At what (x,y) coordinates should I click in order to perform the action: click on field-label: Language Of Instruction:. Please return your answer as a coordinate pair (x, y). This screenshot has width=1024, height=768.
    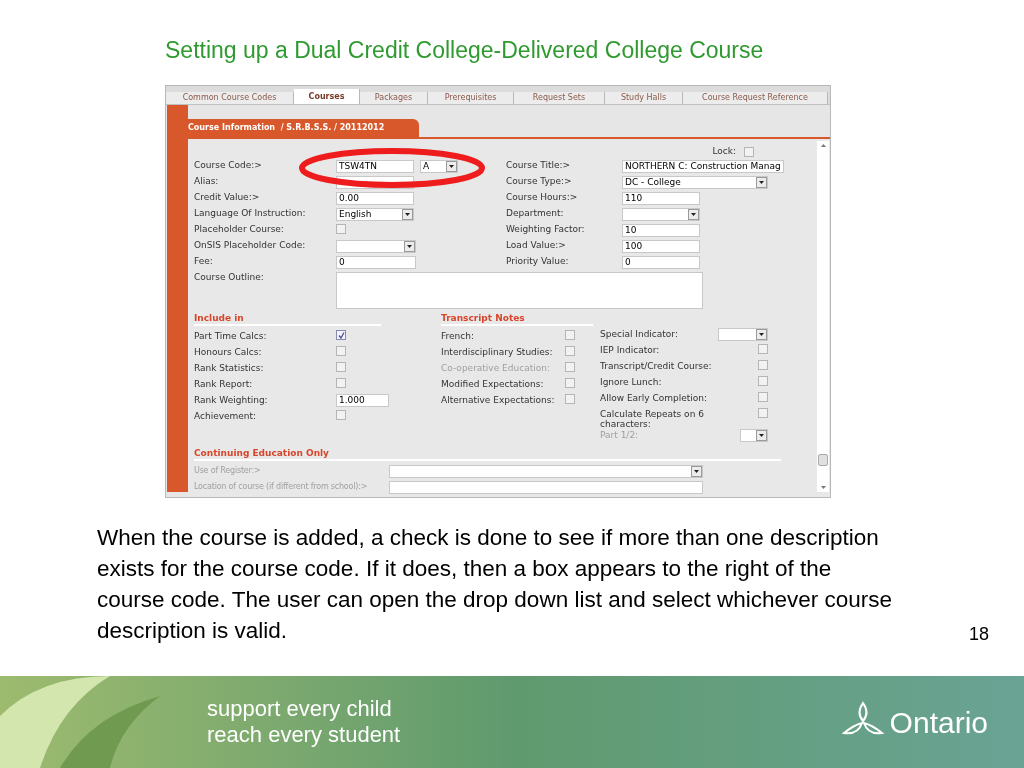
    Looking at the image, I should click on (250, 213).